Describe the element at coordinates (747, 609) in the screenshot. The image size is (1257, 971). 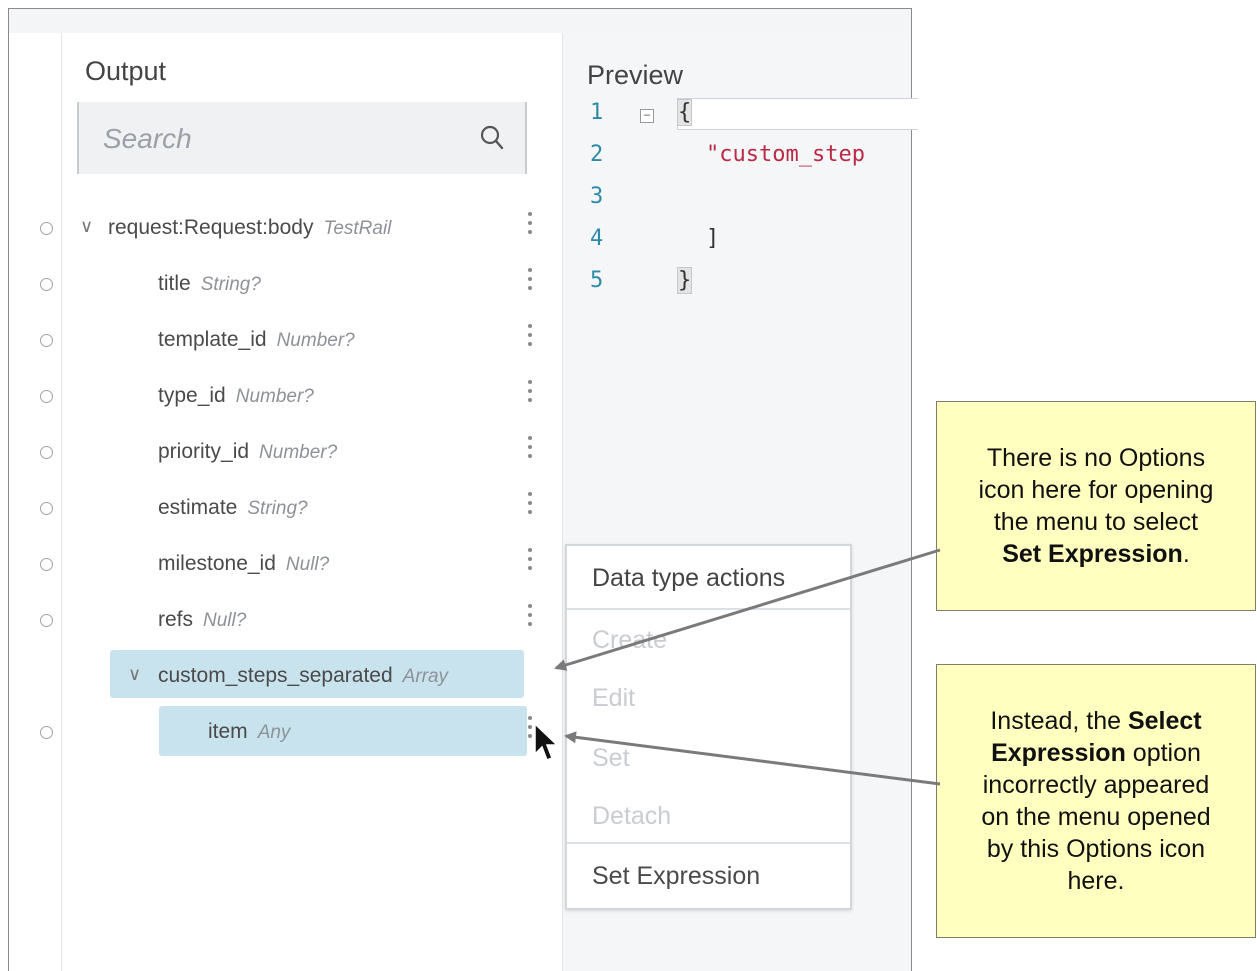
I see `arrow-to-array-row` at that location.